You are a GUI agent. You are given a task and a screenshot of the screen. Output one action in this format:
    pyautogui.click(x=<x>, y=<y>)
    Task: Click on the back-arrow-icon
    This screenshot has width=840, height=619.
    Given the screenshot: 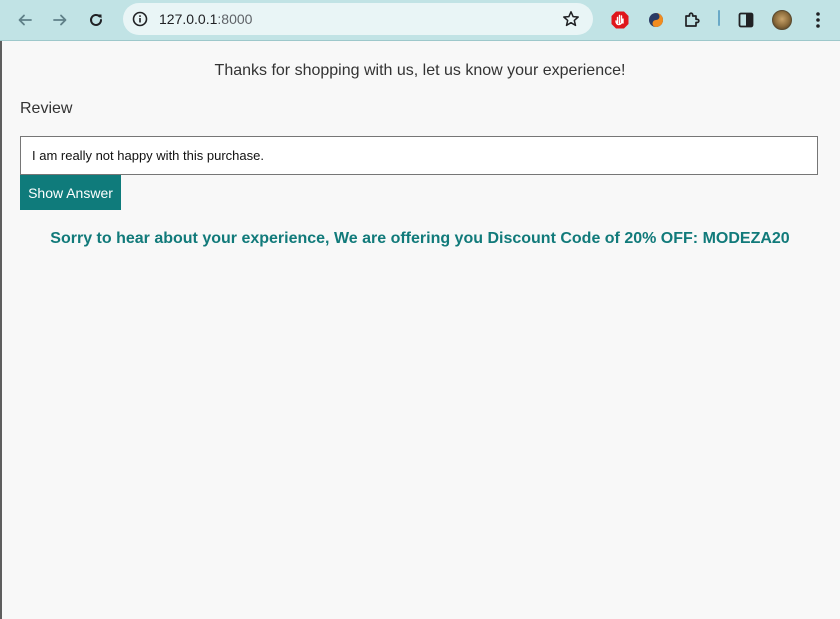 What is the action you would take?
    pyautogui.click(x=25, y=20)
    